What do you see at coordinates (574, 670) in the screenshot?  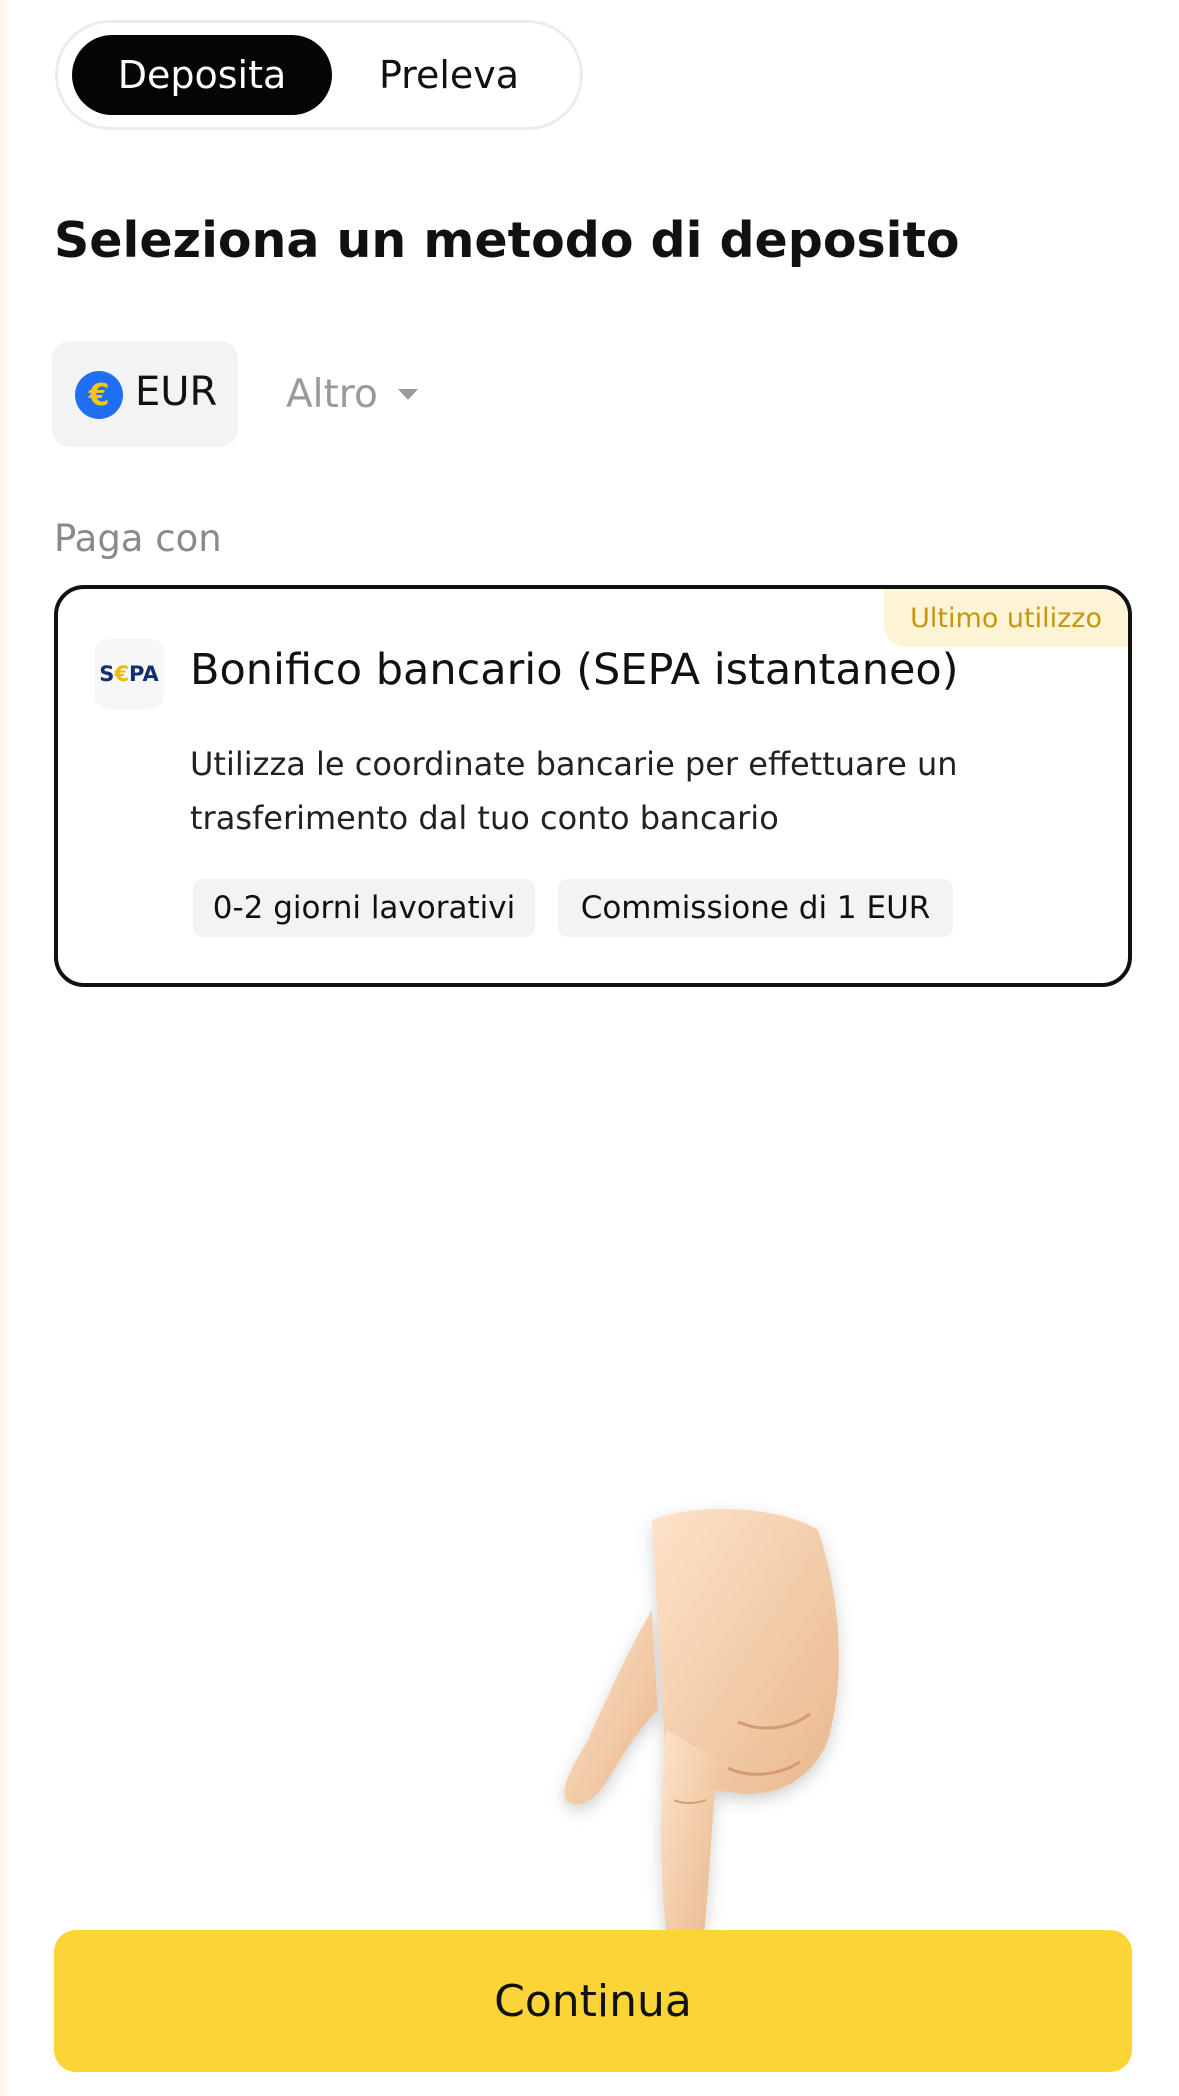 I see `method-title: Bonifico bancario (SEPA istantaneo)` at bounding box center [574, 670].